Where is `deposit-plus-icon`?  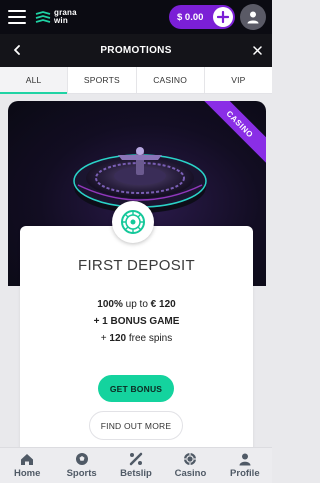
deposit-plus-icon is located at coordinates (223, 17).